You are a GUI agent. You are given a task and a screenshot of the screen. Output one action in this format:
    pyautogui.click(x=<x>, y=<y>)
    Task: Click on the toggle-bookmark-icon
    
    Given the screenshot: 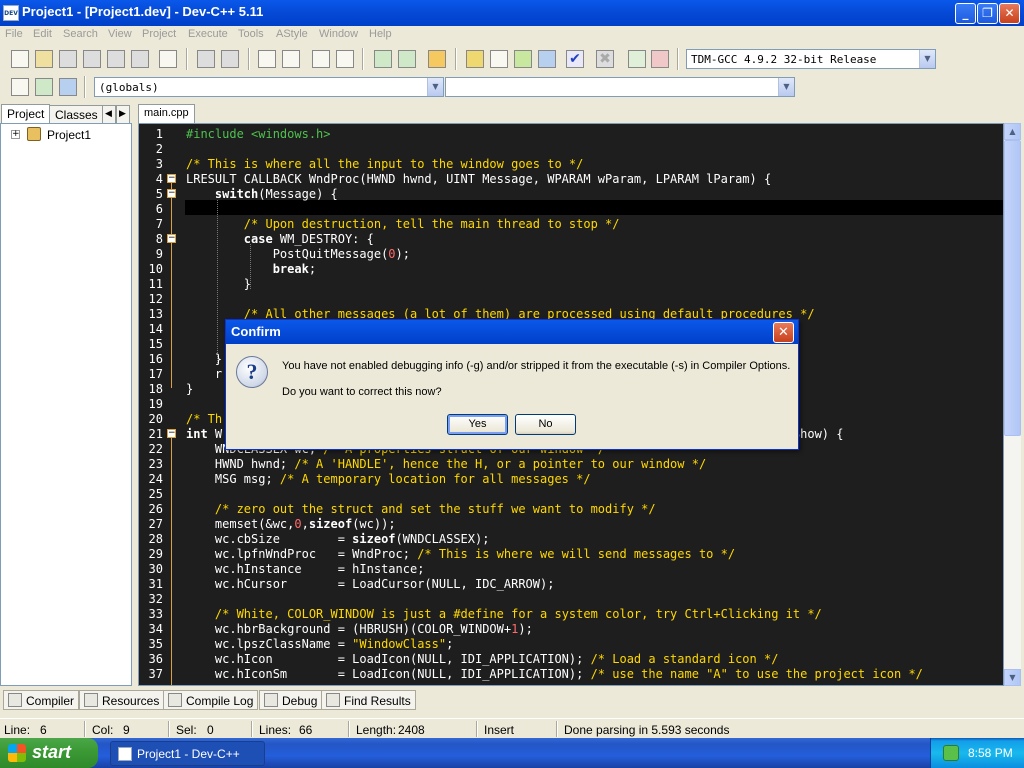 What is the action you would take?
    pyautogui.click(x=44, y=87)
    